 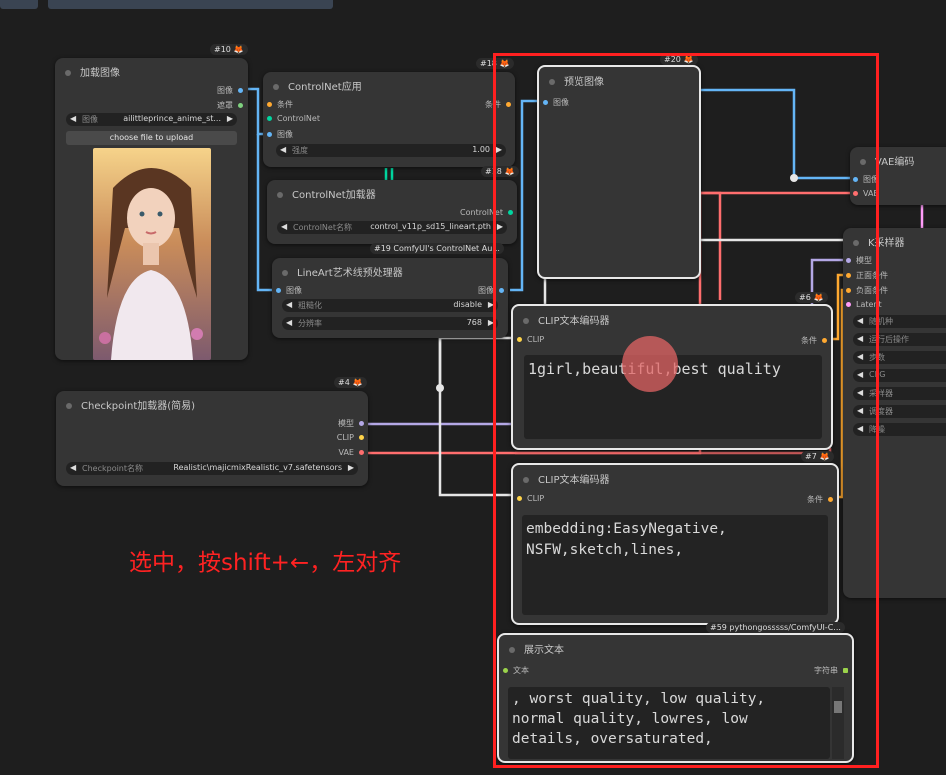 I want to click on node-title: LineArt艺术线预处理器, so click(x=342, y=271).